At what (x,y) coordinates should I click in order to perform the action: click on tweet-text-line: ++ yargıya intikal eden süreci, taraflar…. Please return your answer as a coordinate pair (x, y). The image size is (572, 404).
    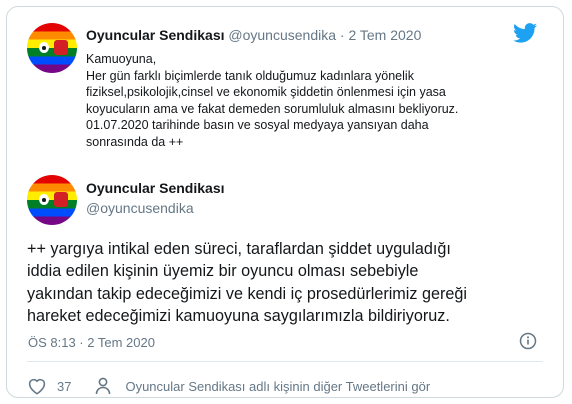
    Looking at the image, I should click on (239, 249).